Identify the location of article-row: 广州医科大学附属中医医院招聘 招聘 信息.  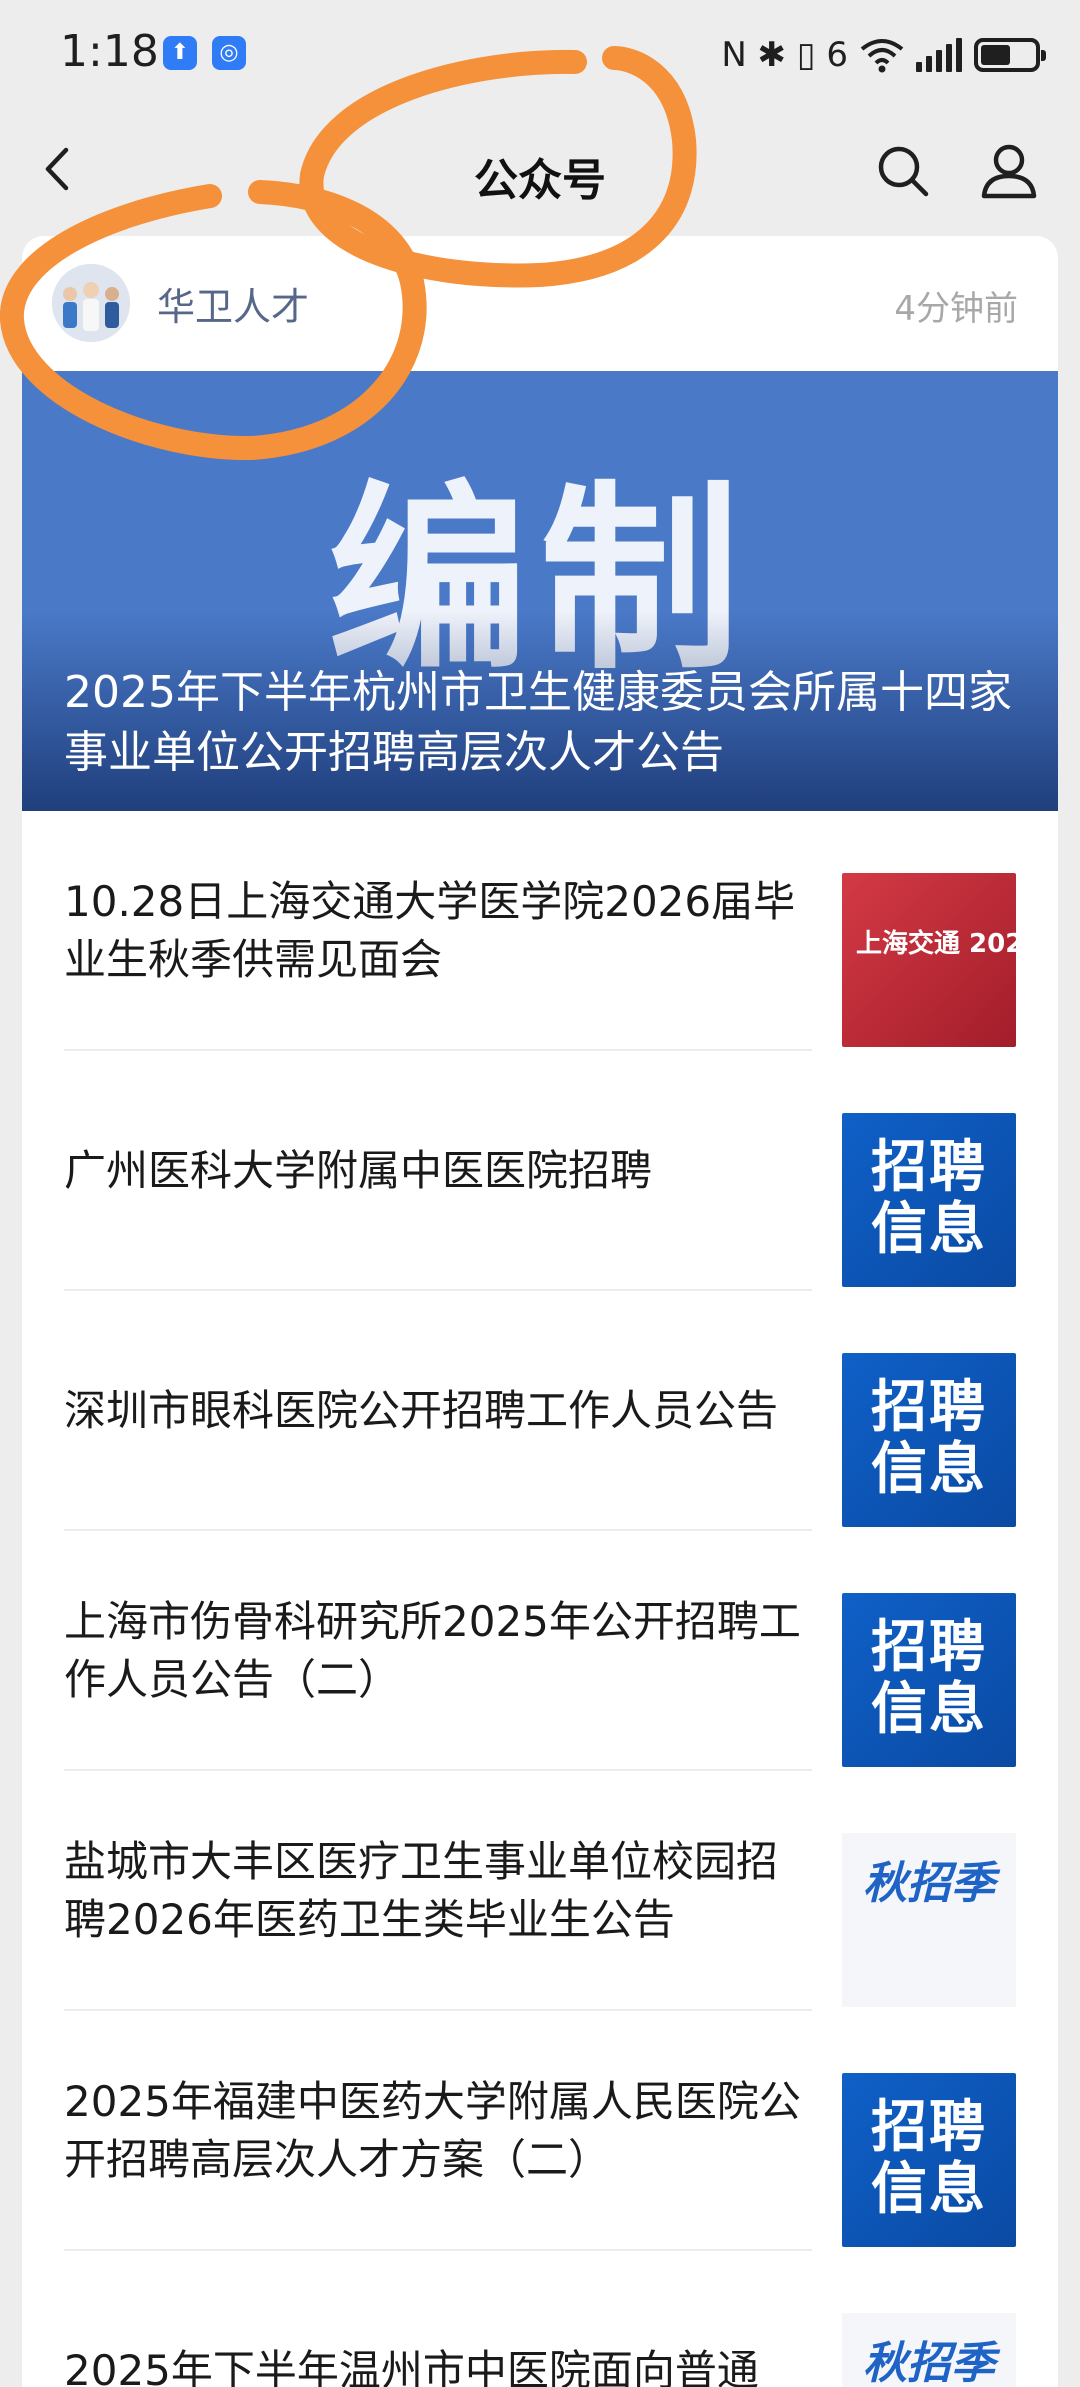
(540, 1171).